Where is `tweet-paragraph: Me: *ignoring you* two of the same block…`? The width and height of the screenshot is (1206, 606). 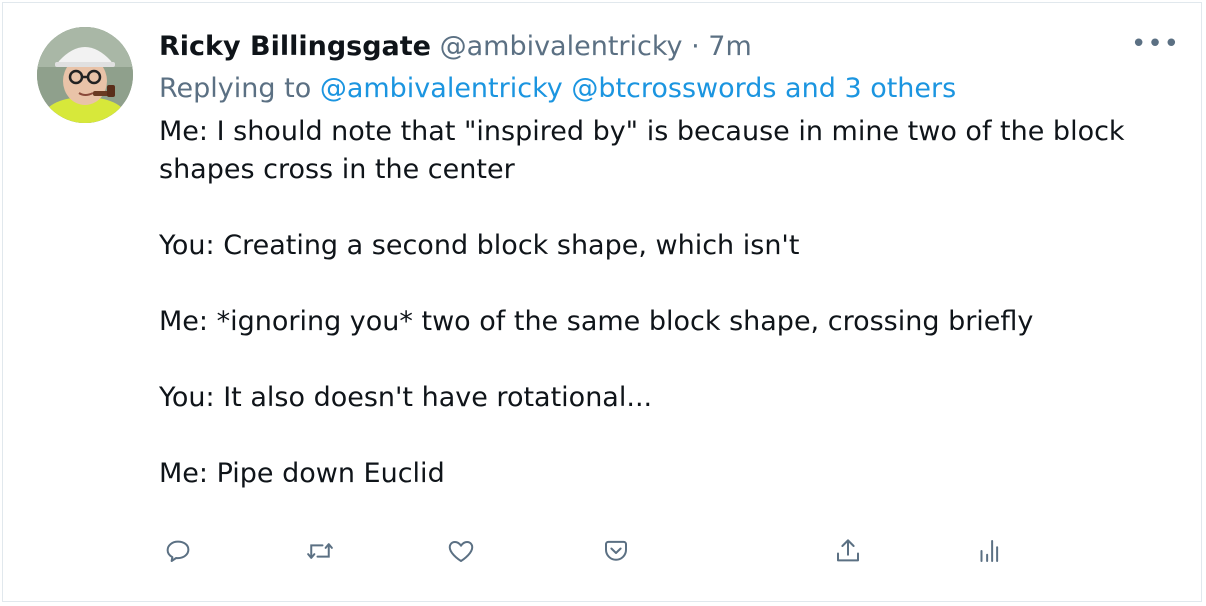
tweet-paragraph: Me: *ignoring you* two of the same block… is located at coordinates (596, 321).